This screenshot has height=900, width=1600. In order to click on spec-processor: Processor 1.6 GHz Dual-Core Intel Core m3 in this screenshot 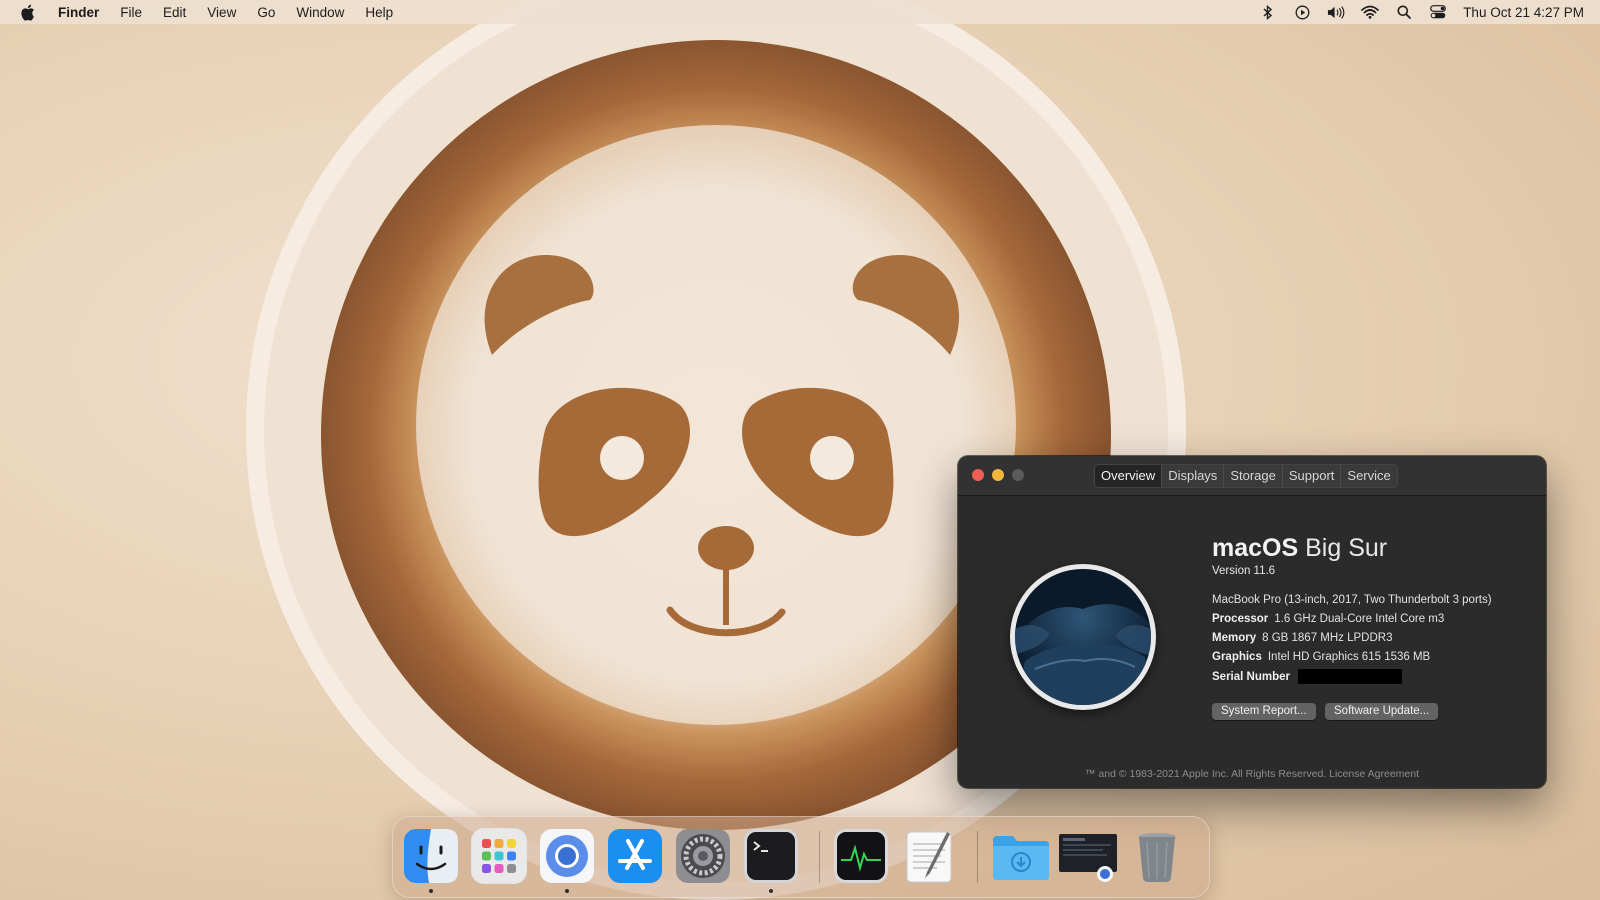, I will do `click(1328, 619)`.